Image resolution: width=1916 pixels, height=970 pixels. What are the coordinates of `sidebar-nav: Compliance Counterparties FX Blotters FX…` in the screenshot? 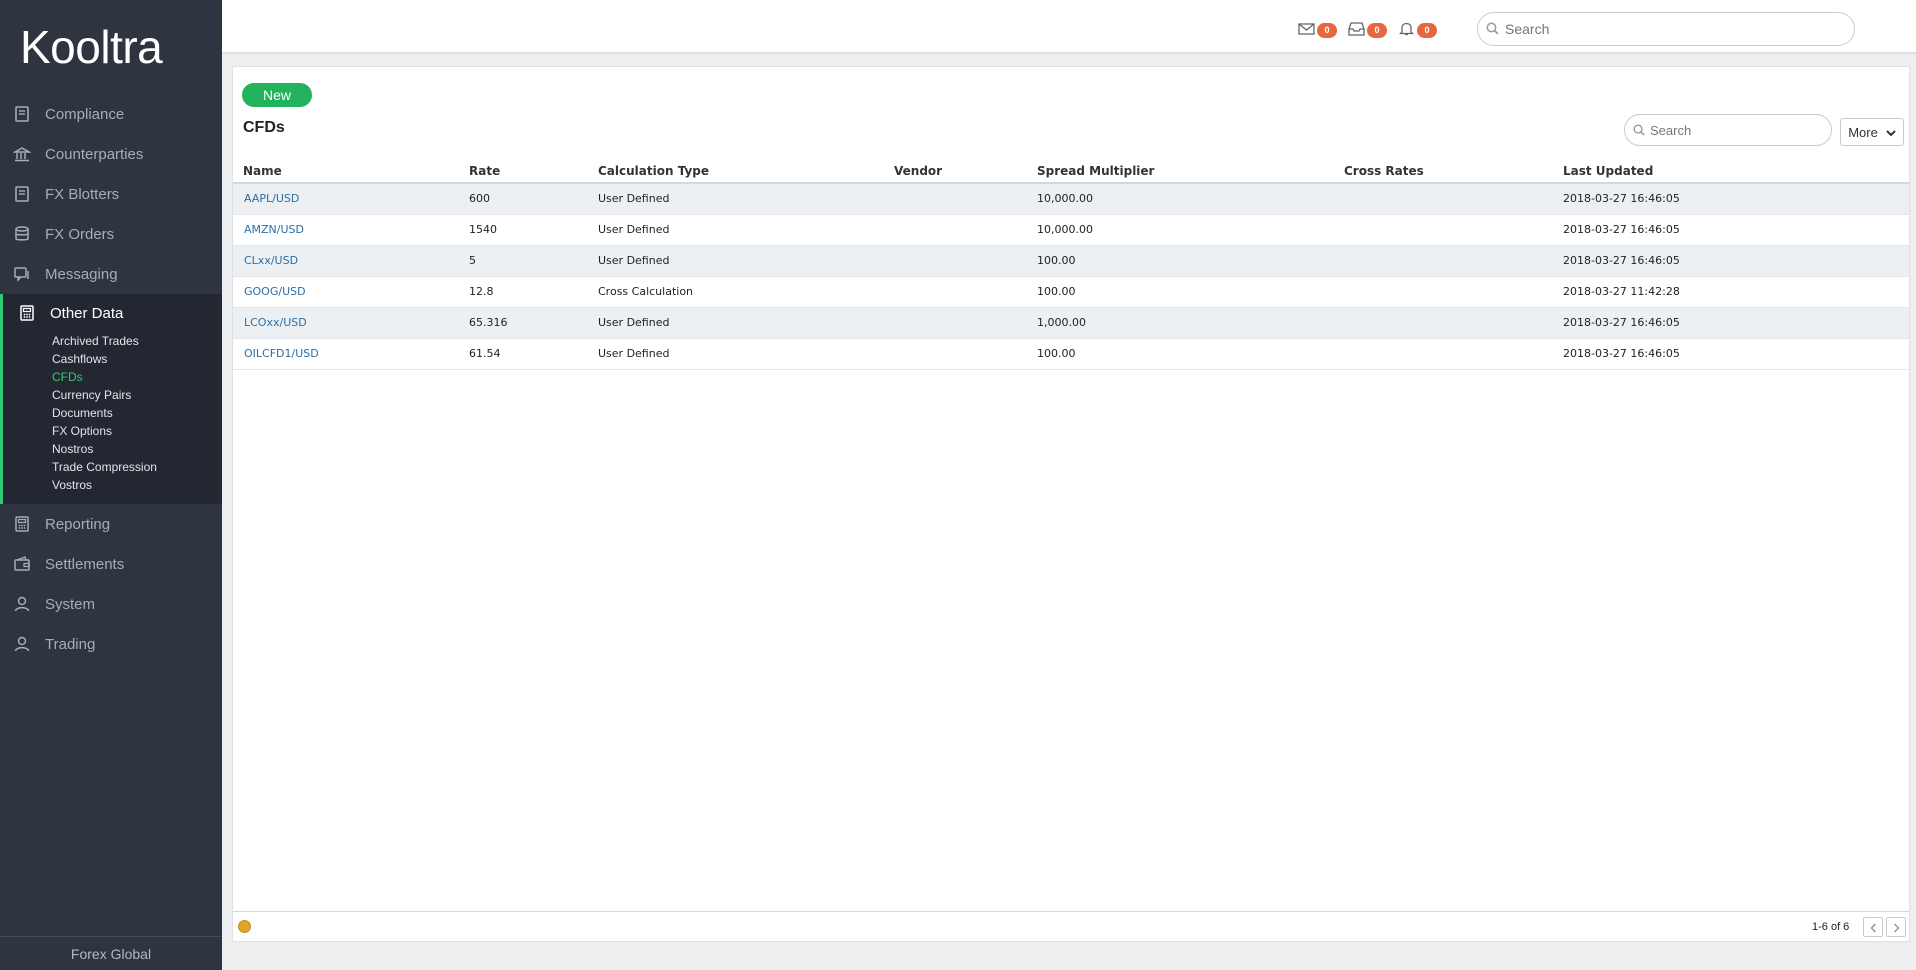 It's located at (111, 379).